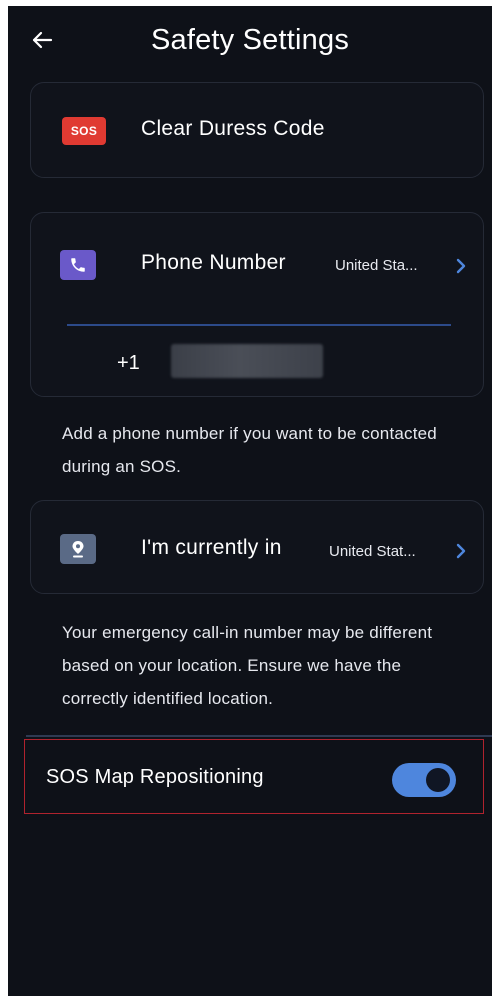 The width and height of the screenshot is (500, 1002). Describe the element at coordinates (250, 40) in the screenshot. I see `page-title: Safety Settings` at that location.